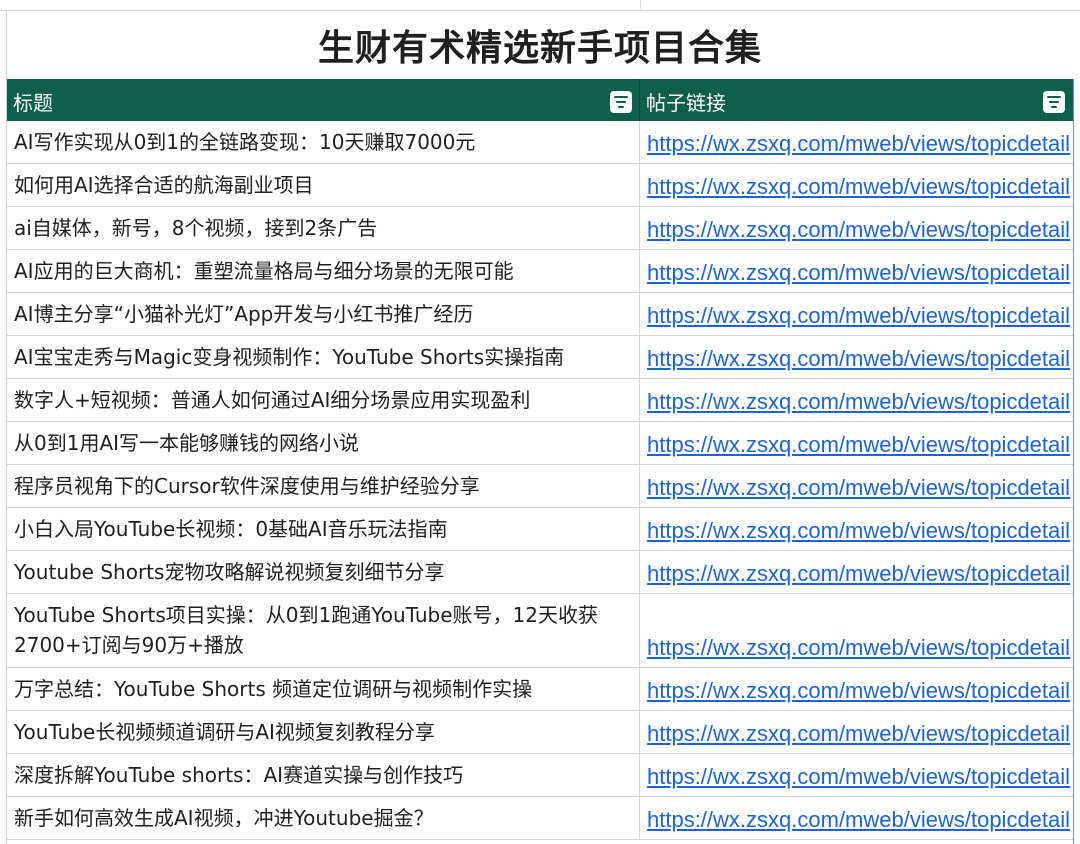 The height and width of the screenshot is (844, 1080). I want to click on title-cell: AI应用的巨大商机：重塑流量格局与细分场景的无限可能, so click(323, 271).